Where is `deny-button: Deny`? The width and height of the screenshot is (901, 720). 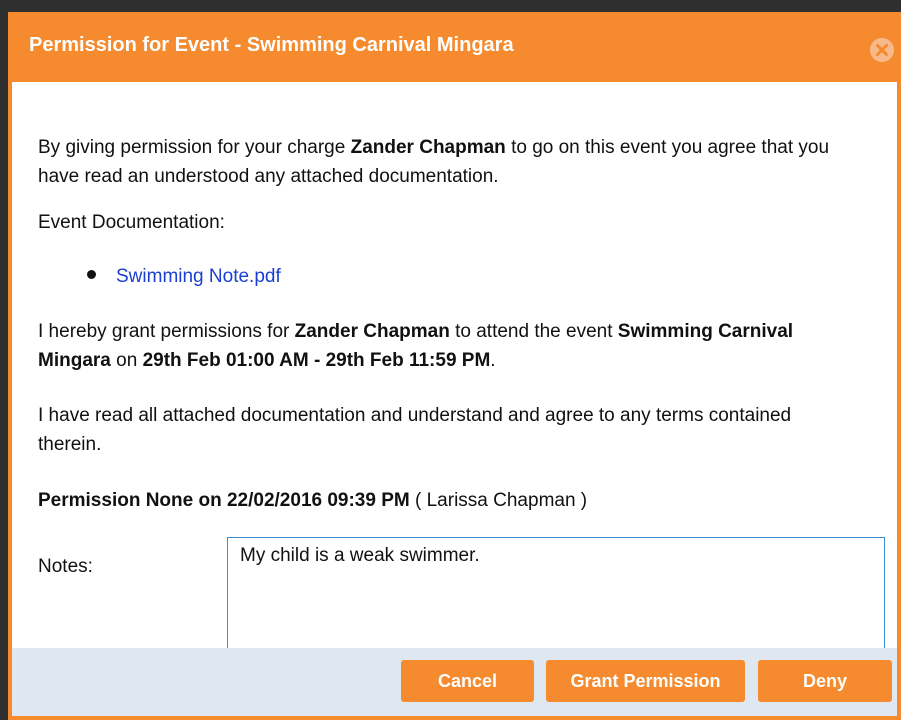 deny-button: Deny is located at coordinates (825, 681).